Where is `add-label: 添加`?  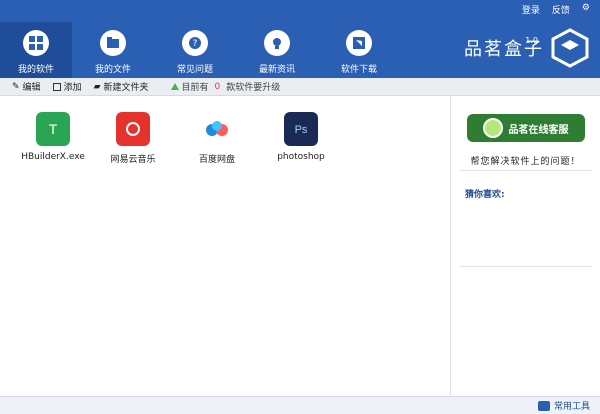 add-label: 添加 is located at coordinates (72, 88).